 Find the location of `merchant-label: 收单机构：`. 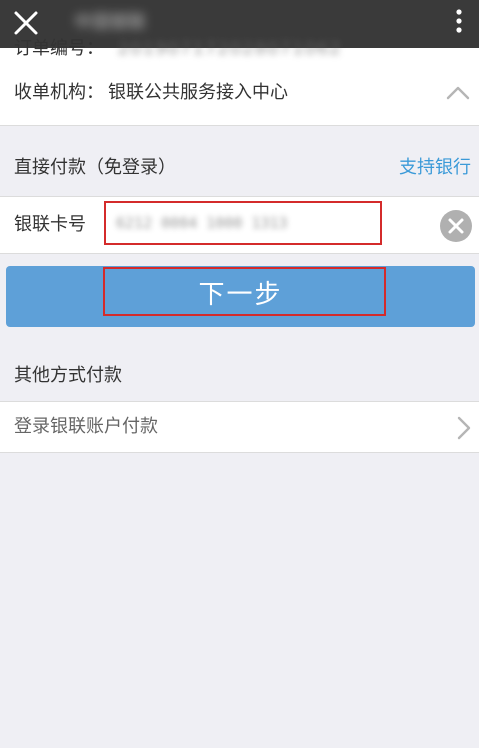

merchant-label: 收单机构： is located at coordinates (59, 92).